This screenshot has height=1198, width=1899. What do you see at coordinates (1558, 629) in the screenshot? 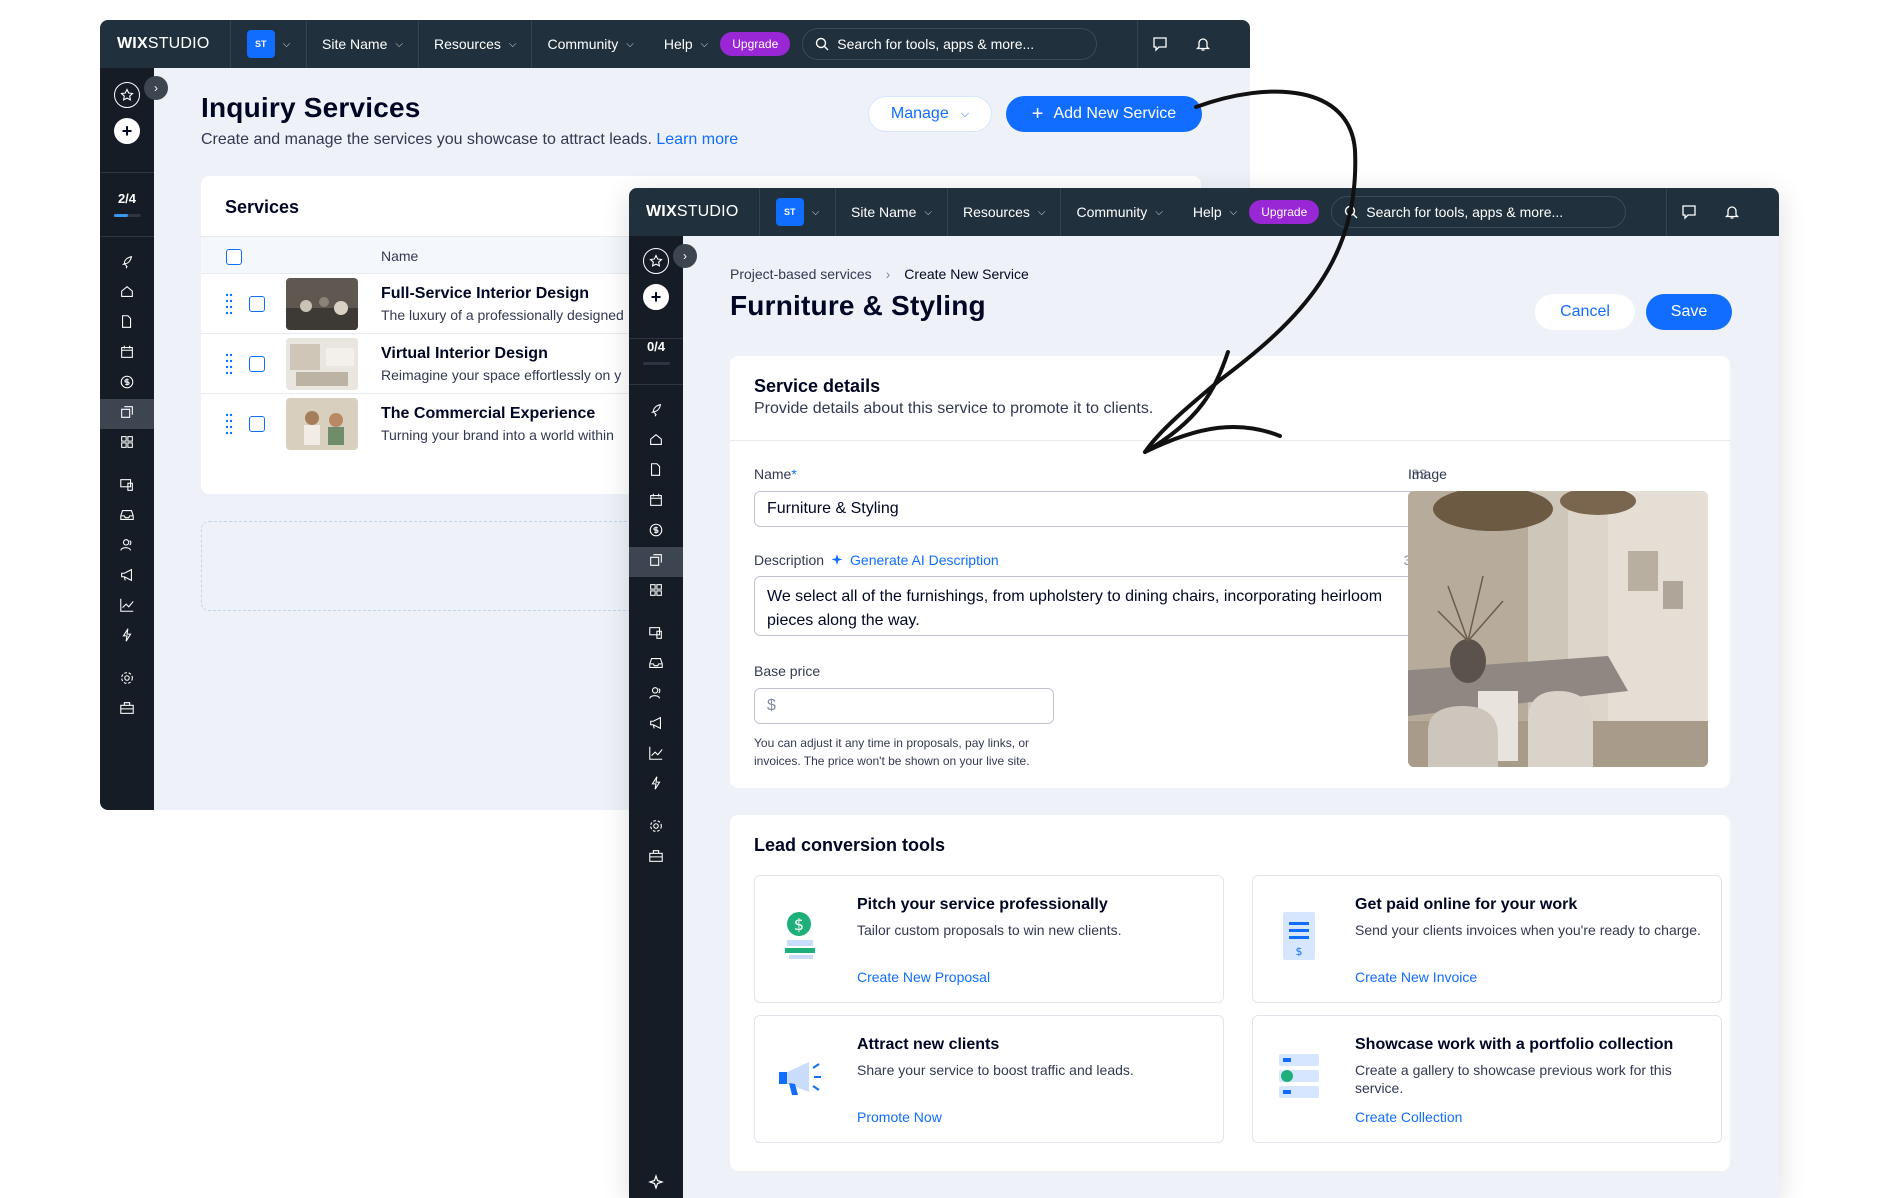
I see `service-image` at bounding box center [1558, 629].